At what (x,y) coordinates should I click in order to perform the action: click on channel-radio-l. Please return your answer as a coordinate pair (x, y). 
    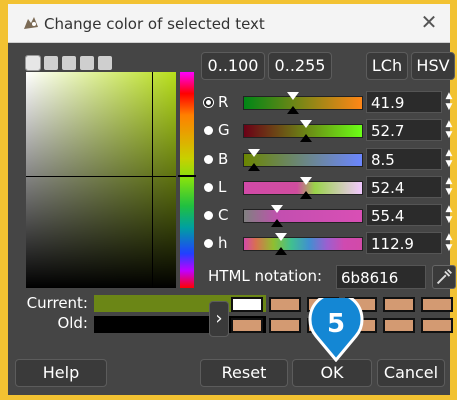
    Looking at the image, I should click on (208, 187).